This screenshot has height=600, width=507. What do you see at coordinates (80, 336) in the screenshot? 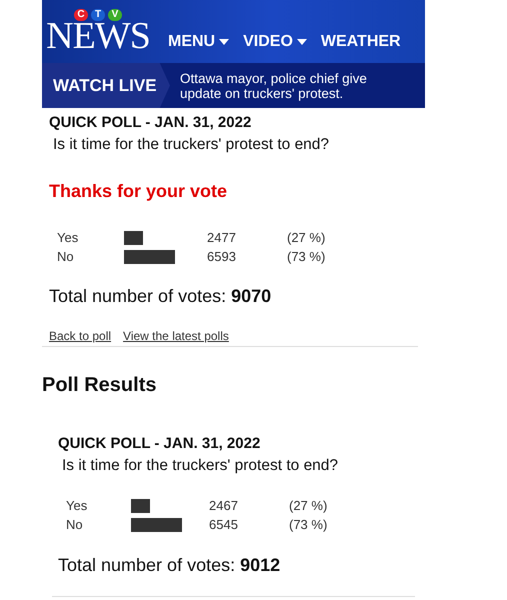
I see `poll-link: Back to poll` at bounding box center [80, 336].